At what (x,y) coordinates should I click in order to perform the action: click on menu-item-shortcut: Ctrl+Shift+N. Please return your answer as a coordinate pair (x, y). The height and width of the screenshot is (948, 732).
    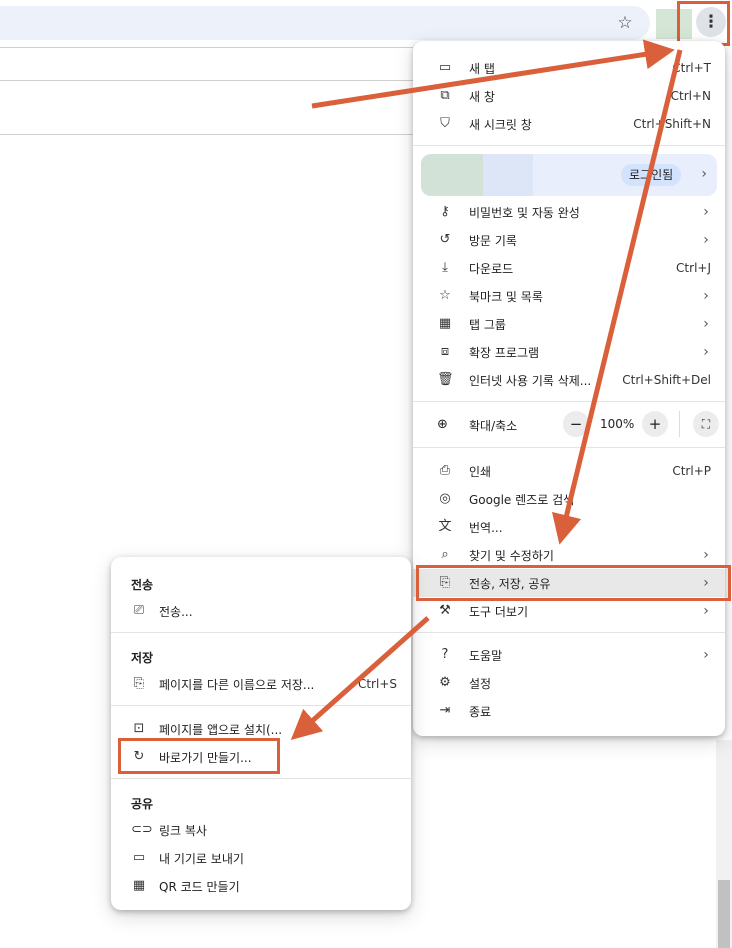
    Looking at the image, I should click on (672, 124).